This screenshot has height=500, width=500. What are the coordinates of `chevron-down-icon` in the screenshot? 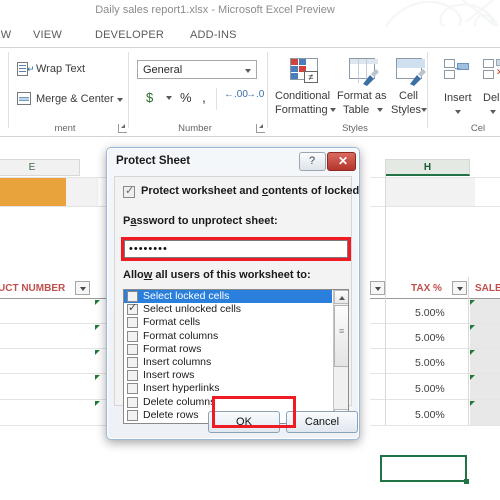 It's located at (248, 71).